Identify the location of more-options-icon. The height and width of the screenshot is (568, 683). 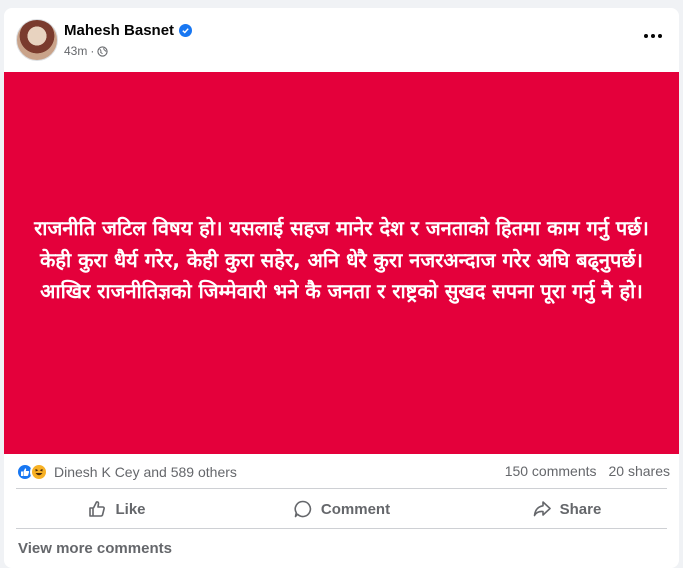
(653, 36).